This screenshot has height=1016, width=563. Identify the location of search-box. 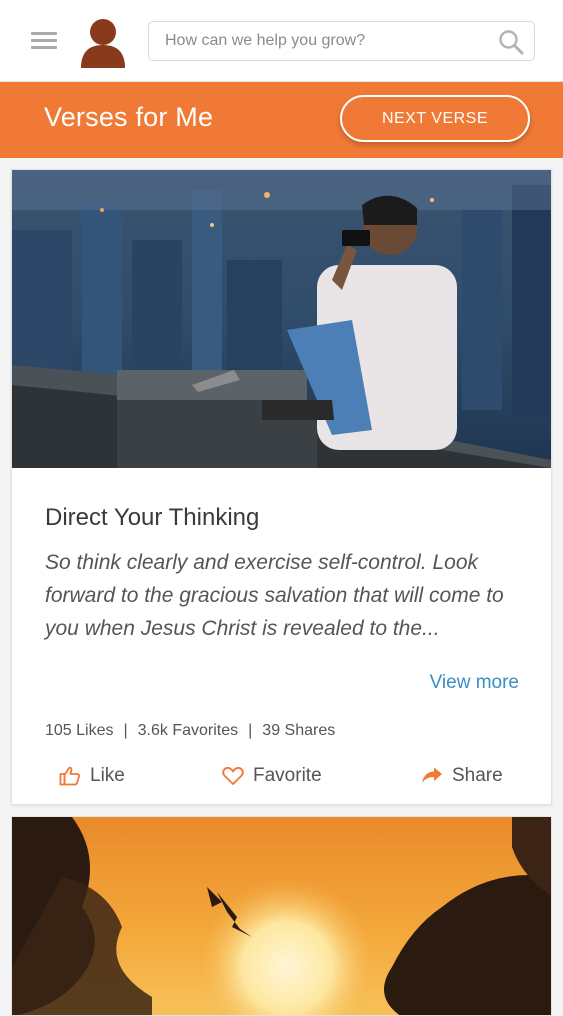
(341, 41).